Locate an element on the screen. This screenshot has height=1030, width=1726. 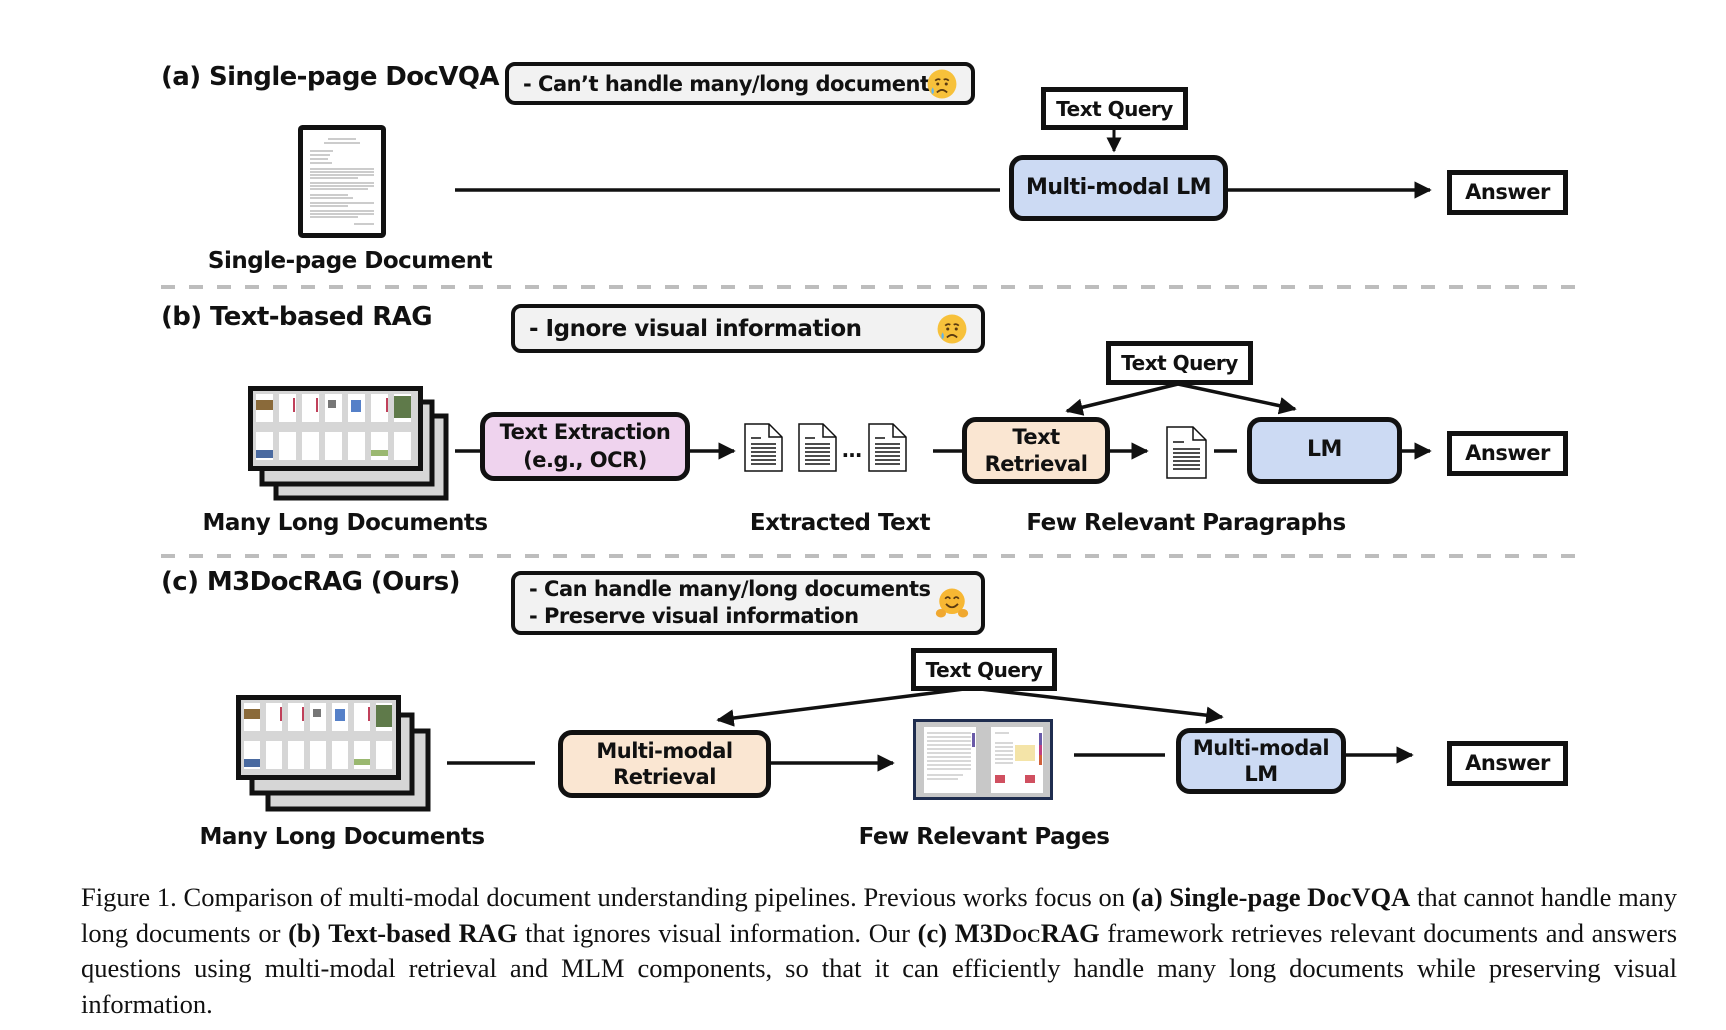
panel-b-text-extraction-box: Text Extraction (e.g., OCR) is located at coordinates (585, 446).